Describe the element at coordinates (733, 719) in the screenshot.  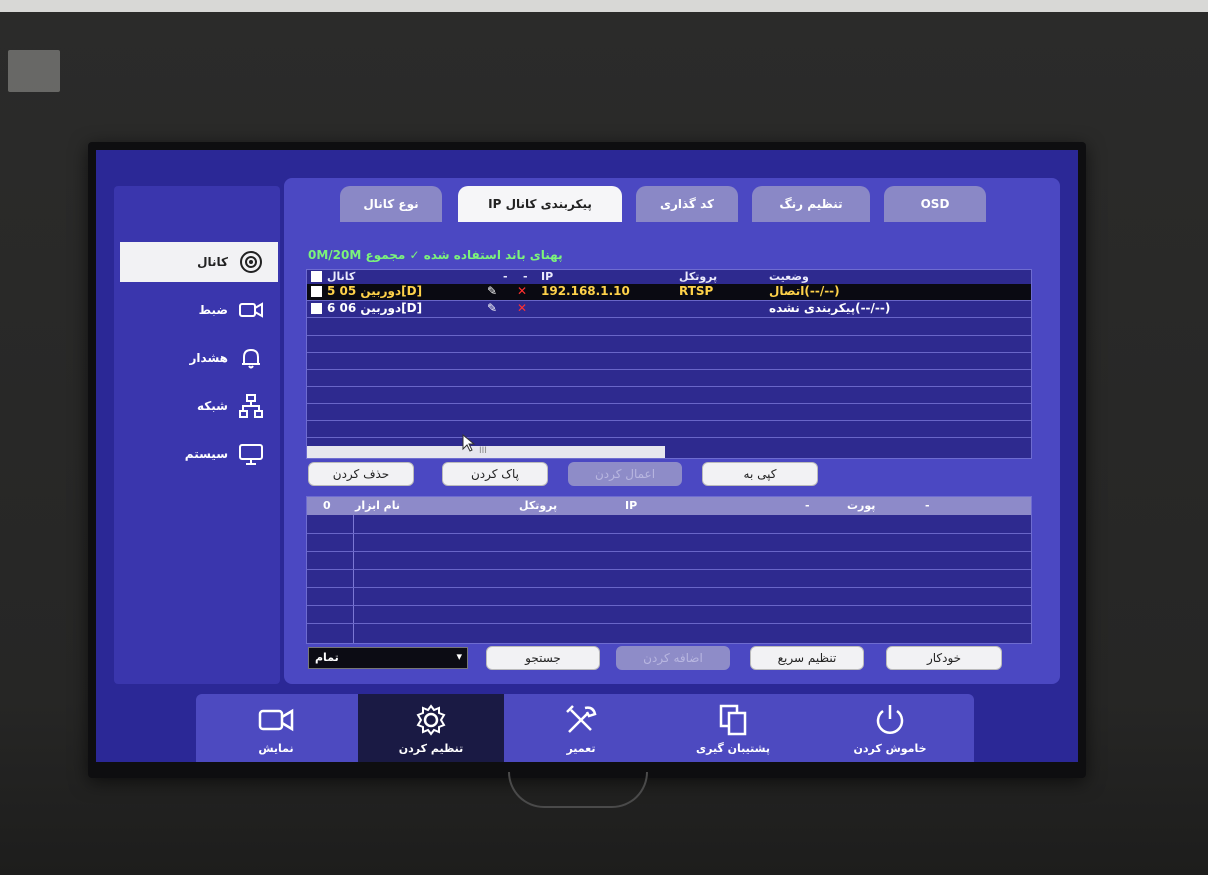
I see `copy-icon` at that location.